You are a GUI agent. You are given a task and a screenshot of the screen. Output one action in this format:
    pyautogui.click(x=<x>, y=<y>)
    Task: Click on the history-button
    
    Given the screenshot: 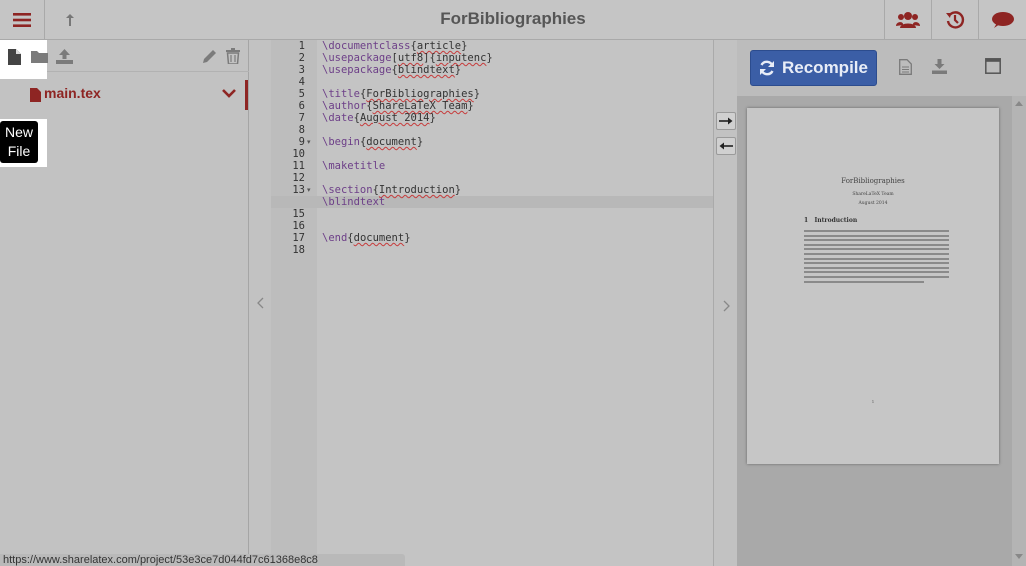 What is the action you would take?
    pyautogui.click(x=954, y=20)
    